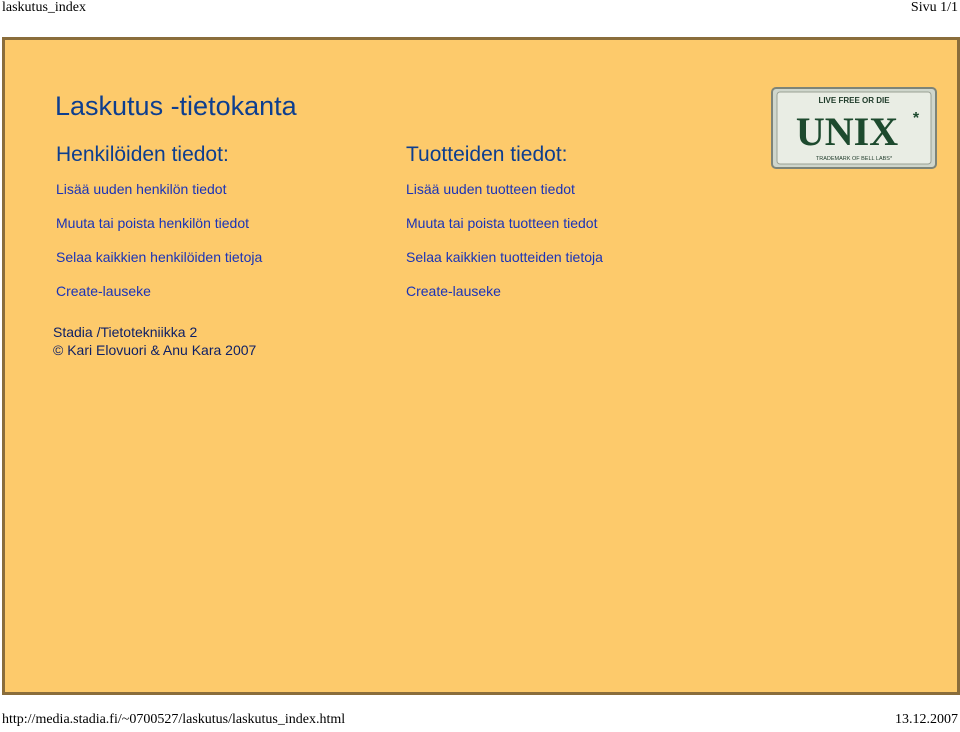 This screenshot has width=960, height=732. Describe the element at coordinates (847, 131) in the screenshot. I see `plate-main-text: UNIX` at that location.